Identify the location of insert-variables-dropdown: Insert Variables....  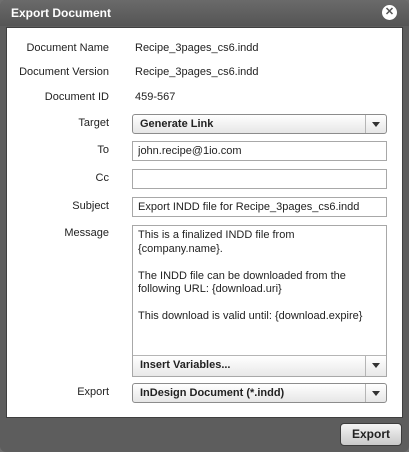
(259, 365).